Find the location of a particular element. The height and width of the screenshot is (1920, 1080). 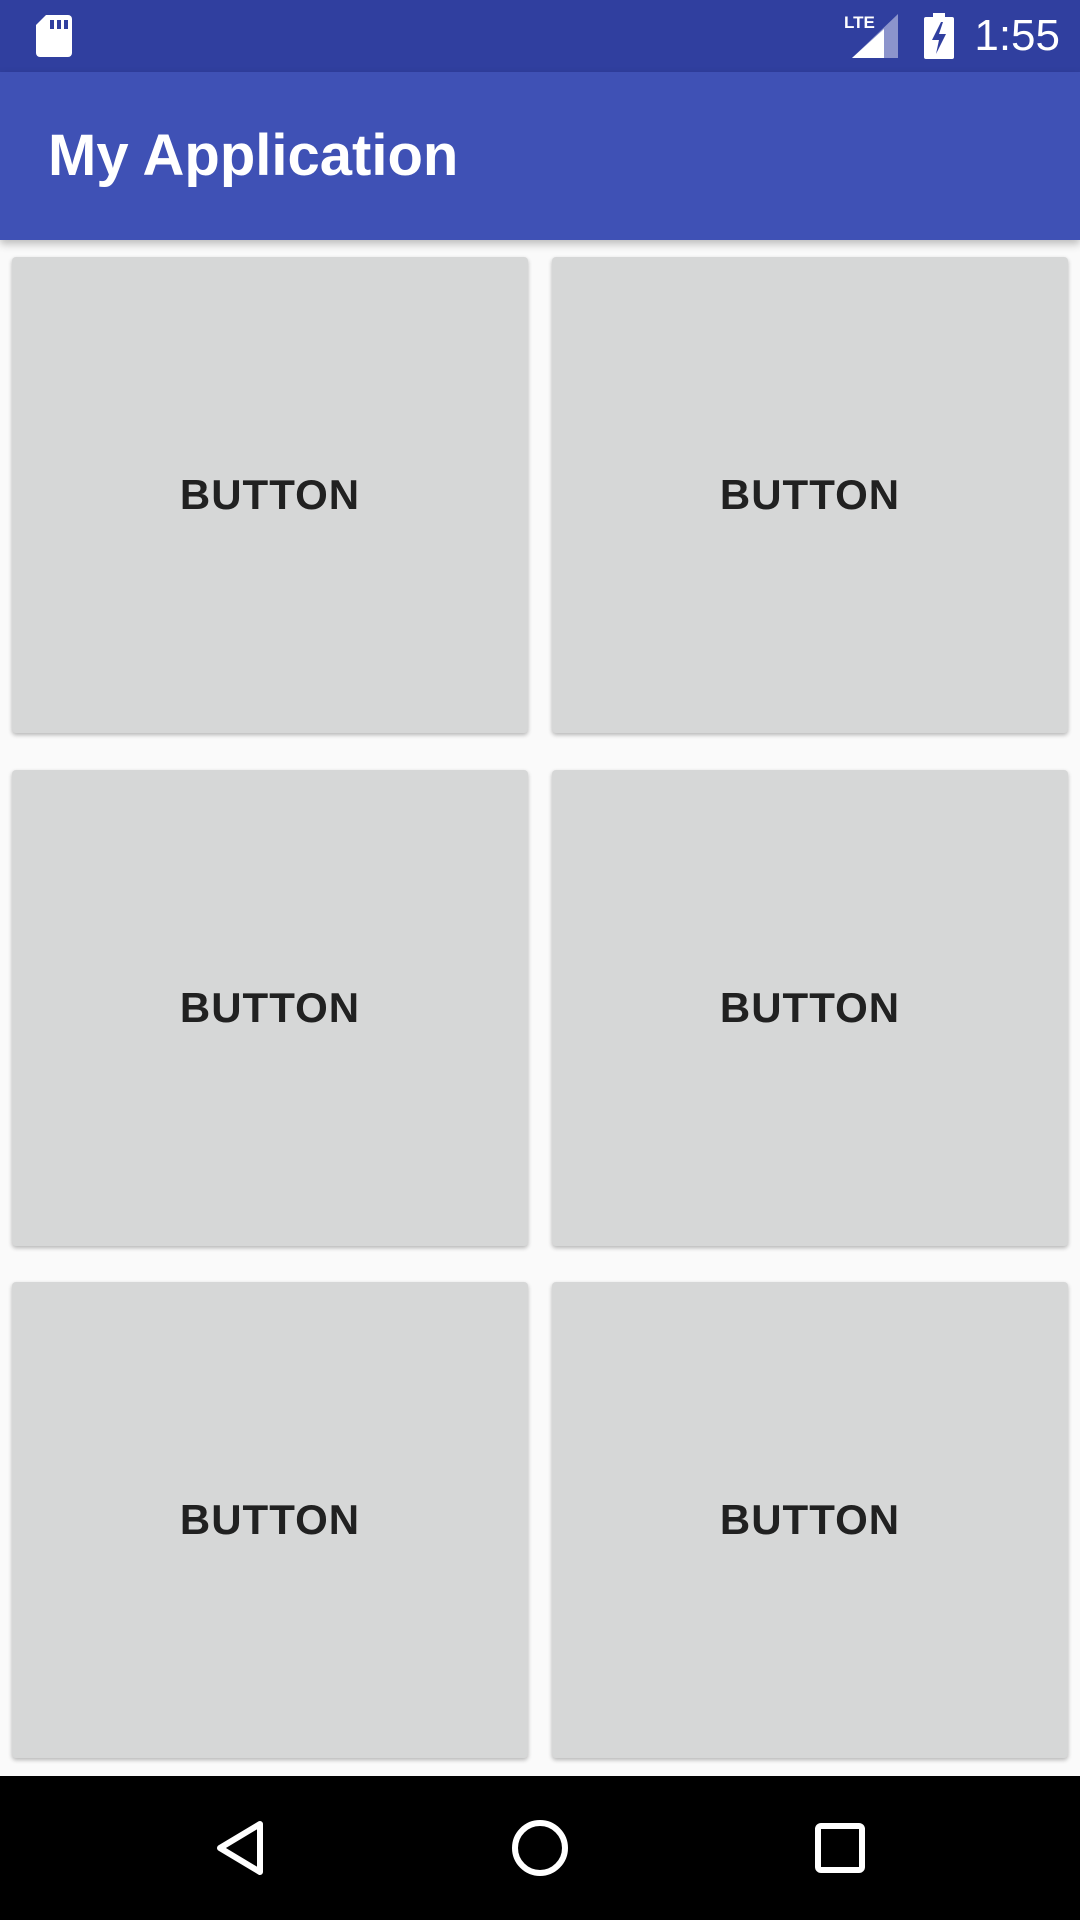

status-bar: LTE 1:55 is located at coordinates (540, 36).